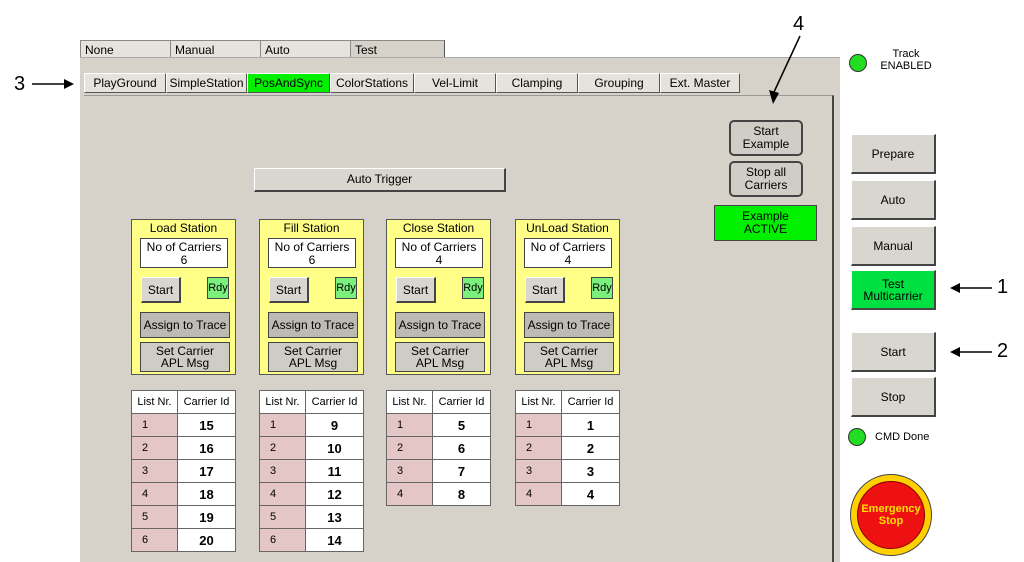  What do you see at coordinates (537, 83) in the screenshot?
I see `sub-tab-clamping: Clamping` at bounding box center [537, 83].